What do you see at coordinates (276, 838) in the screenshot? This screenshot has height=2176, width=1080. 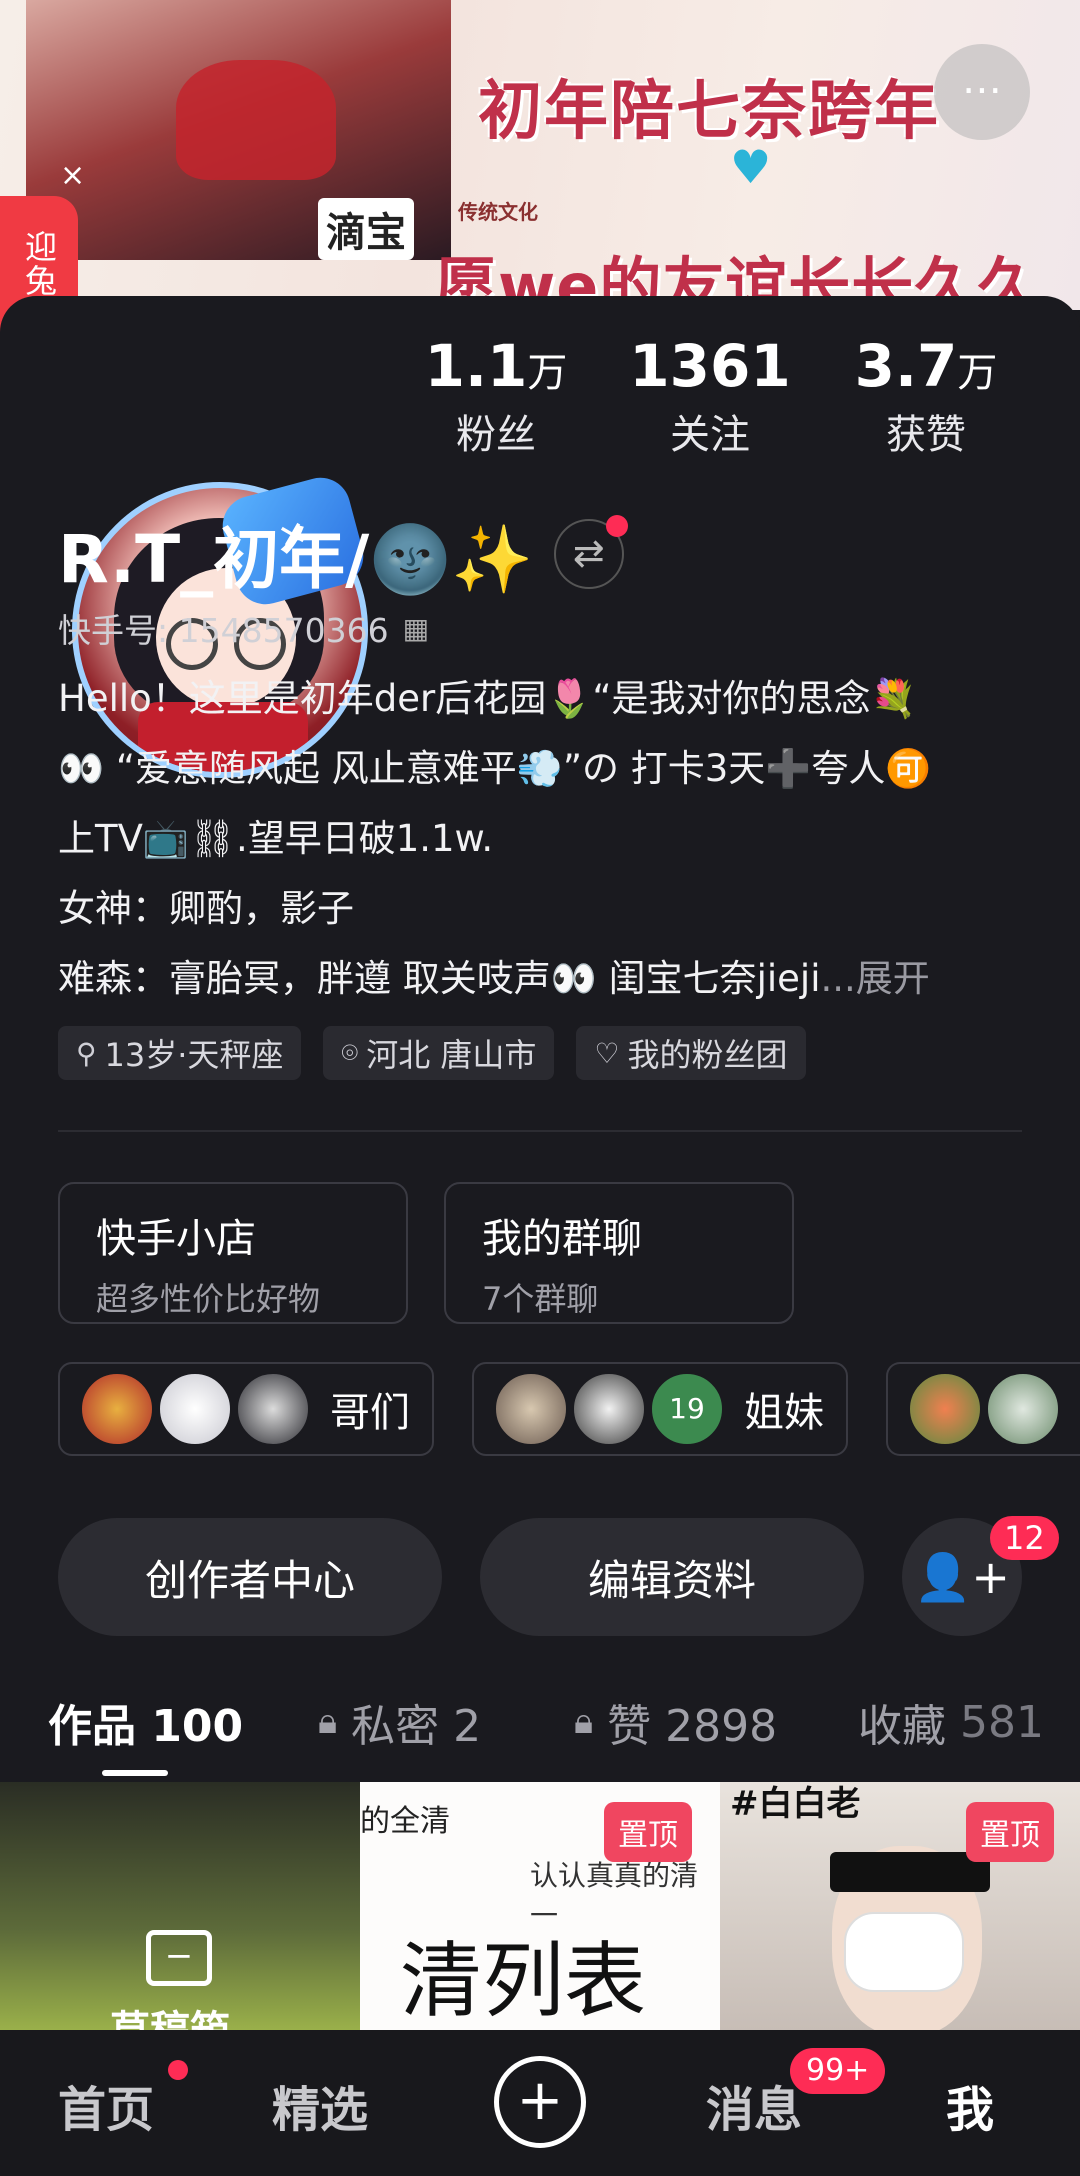 I see `bio-line: 上TV📺⛓.望早日破1.1w.` at bounding box center [276, 838].